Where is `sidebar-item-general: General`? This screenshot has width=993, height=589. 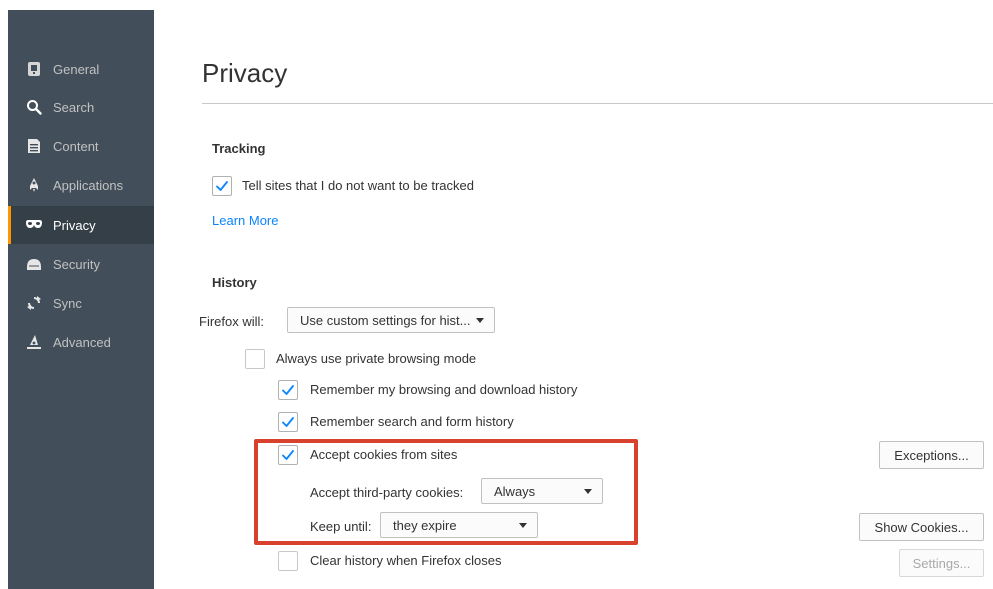
sidebar-item-general: General is located at coordinates (81, 69).